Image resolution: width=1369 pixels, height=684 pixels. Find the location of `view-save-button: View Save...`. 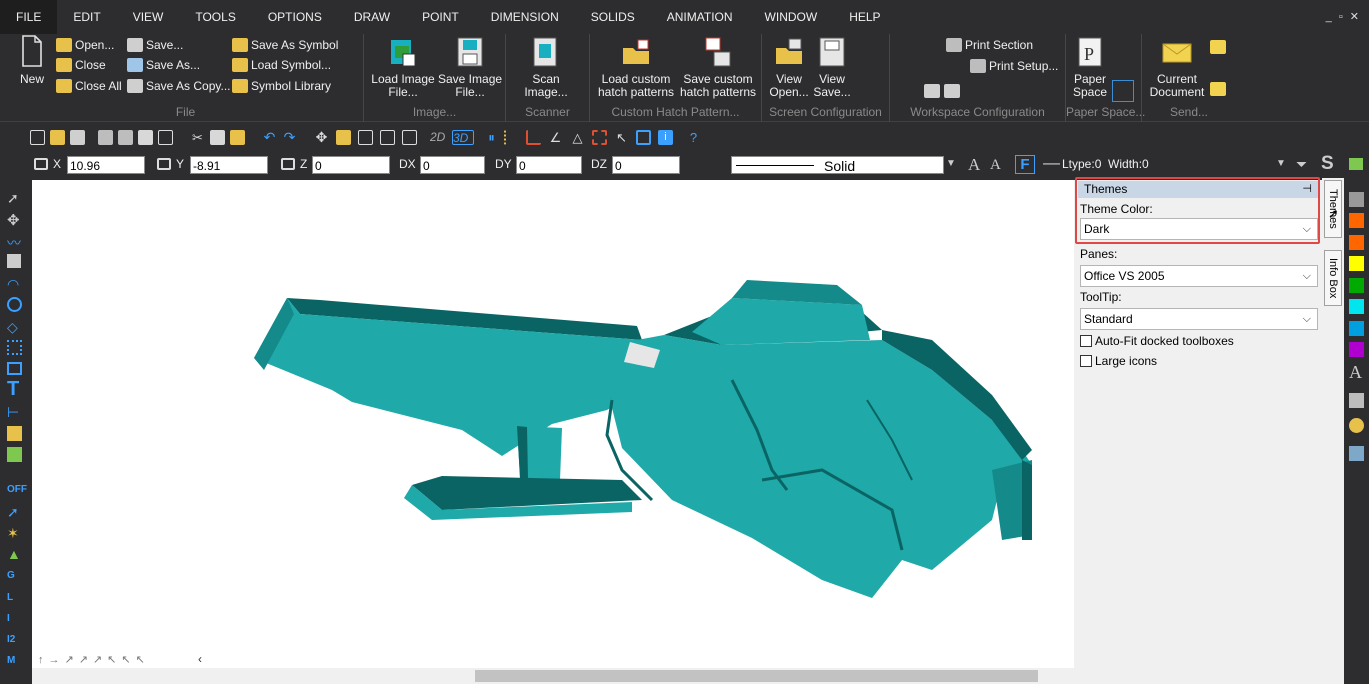

view-save-button: View Save... is located at coordinates (832, 67).